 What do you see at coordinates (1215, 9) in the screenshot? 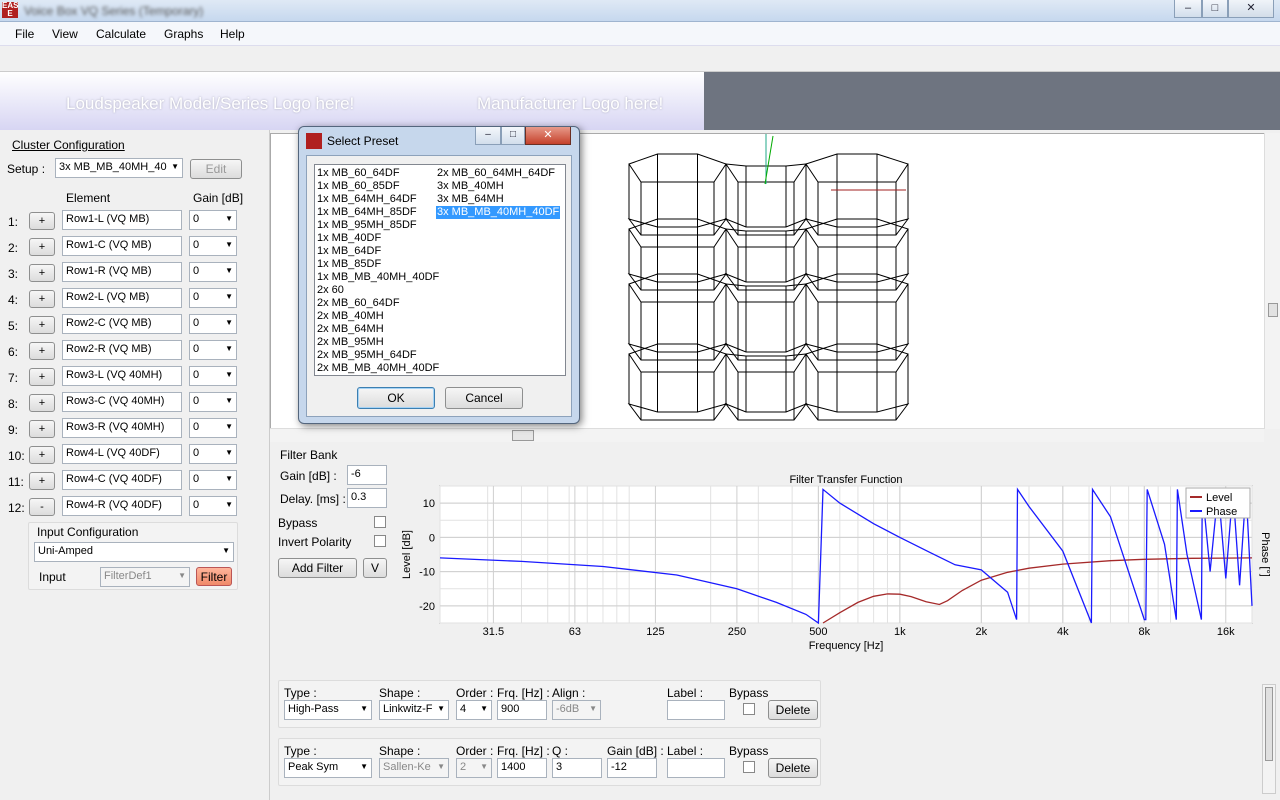
I see `maximize-button: □` at bounding box center [1215, 9].